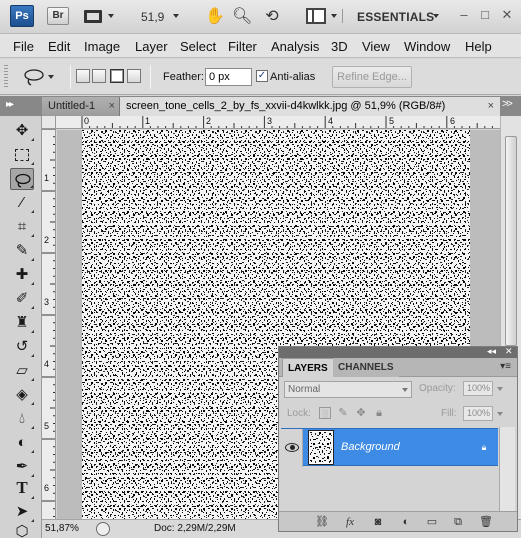 Image resolution: width=521 pixels, height=538 pixels. What do you see at coordinates (478, 388) in the screenshot?
I see `opacity-field: 100%` at bounding box center [478, 388].